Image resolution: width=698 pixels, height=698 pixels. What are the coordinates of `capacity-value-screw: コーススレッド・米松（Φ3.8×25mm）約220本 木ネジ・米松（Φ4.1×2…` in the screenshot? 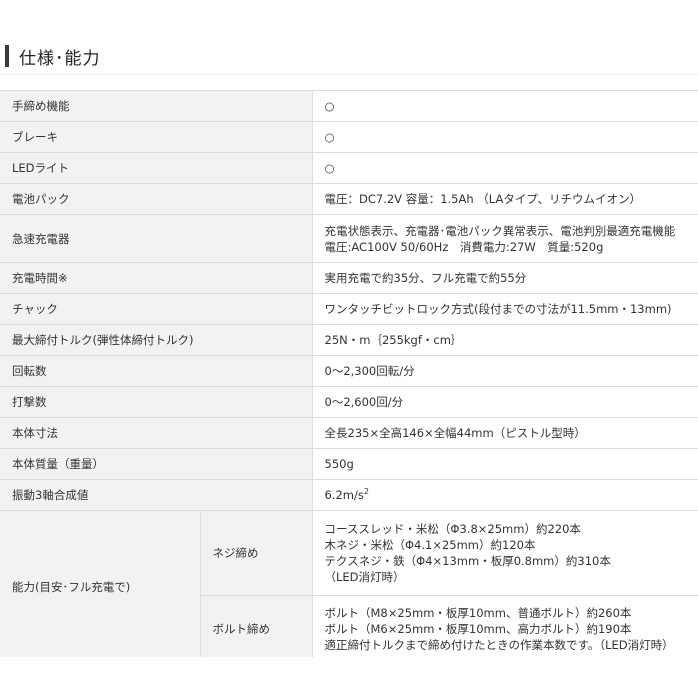 It's located at (504, 553).